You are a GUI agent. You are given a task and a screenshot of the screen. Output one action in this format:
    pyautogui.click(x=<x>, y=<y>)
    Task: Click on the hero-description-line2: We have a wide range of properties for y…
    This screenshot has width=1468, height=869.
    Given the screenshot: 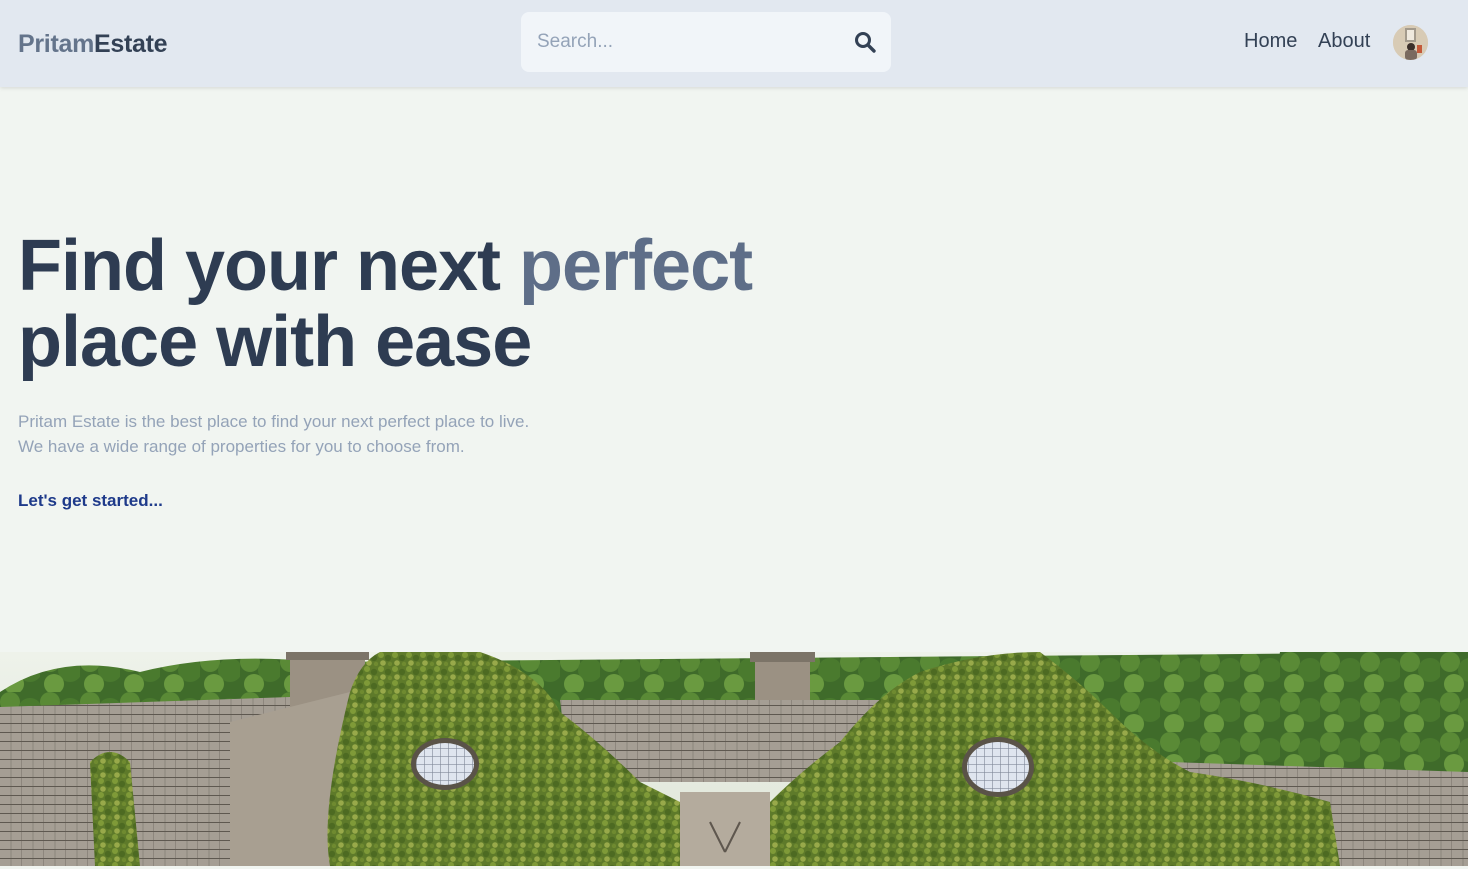 What is the action you would take?
    pyautogui.click(x=241, y=446)
    